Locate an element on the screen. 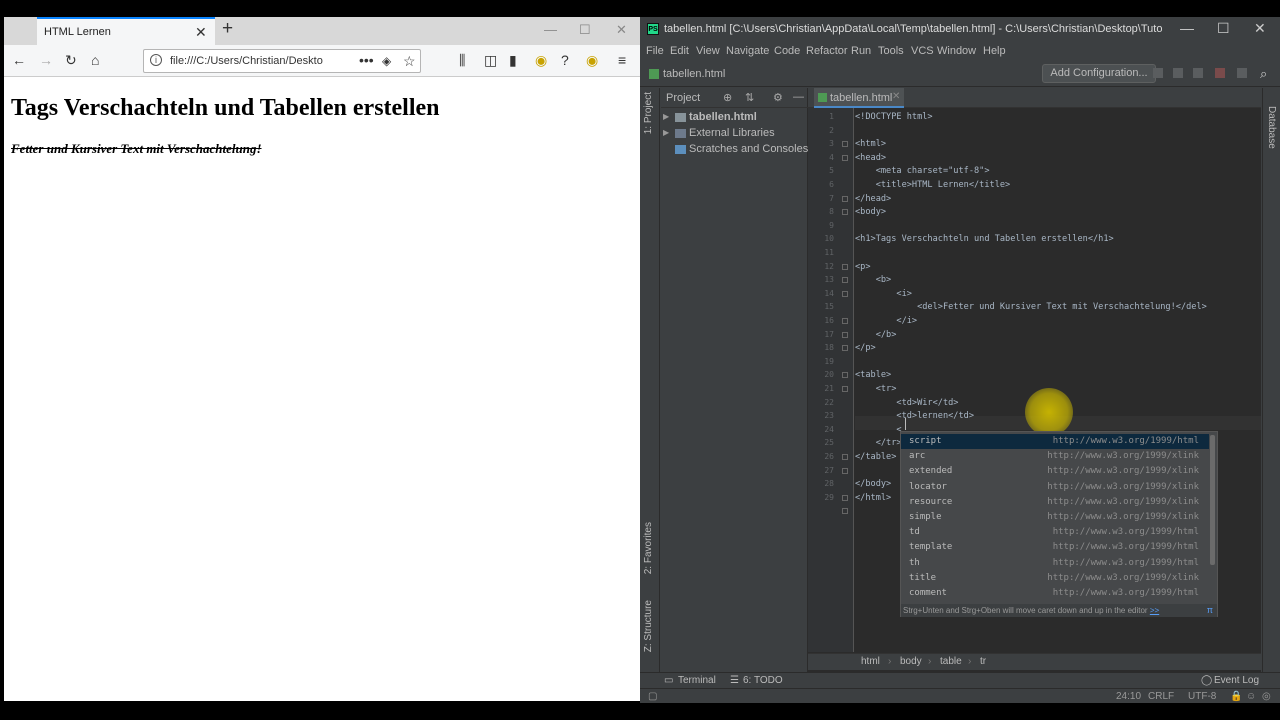 This screenshot has height=720, width=1280. menu-view: View is located at coordinates (708, 51).